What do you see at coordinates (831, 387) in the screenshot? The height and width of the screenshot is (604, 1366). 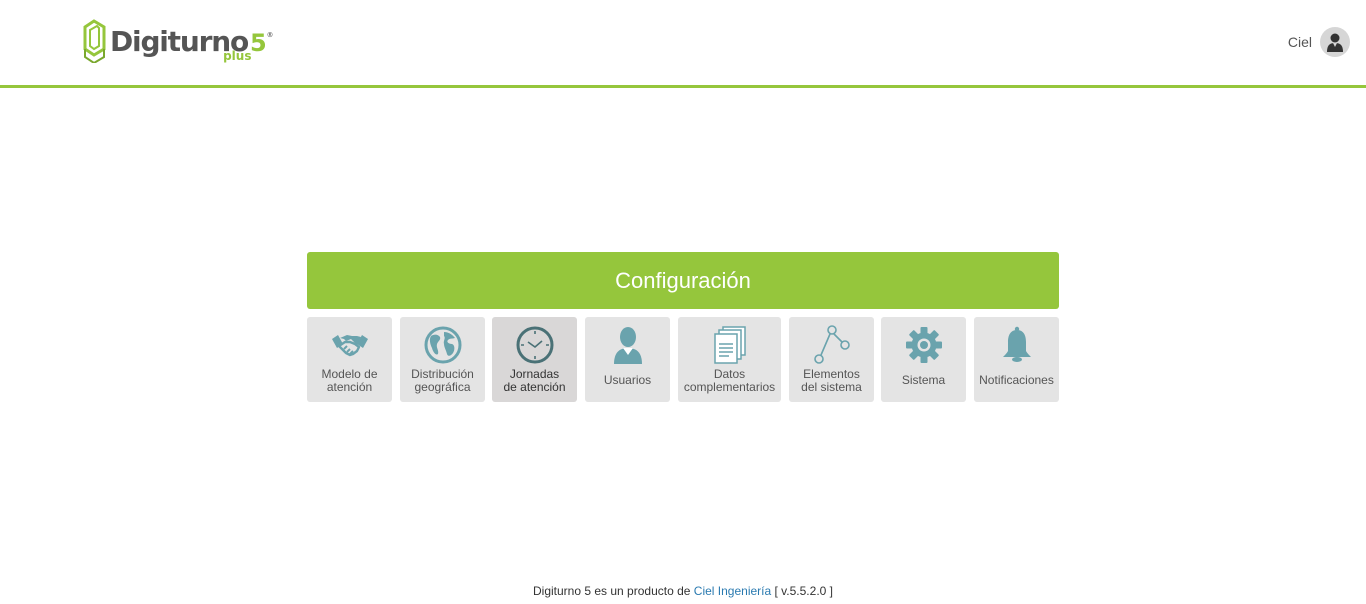 I see `tile-label-line2: del sistema` at bounding box center [831, 387].